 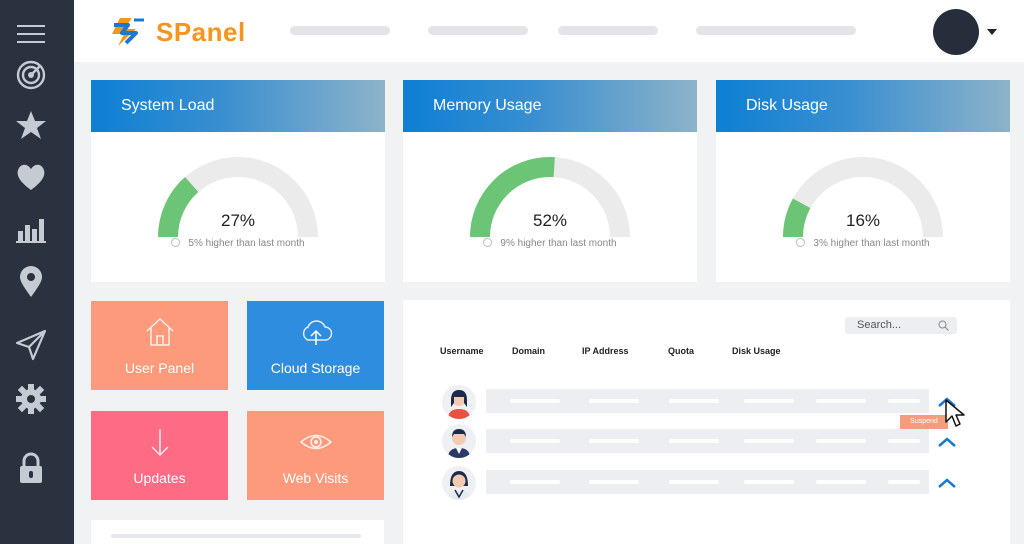 What do you see at coordinates (924, 422) in the screenshot?
I see `suspend-tooltip: Suspend` at bounding box center [924, 422].